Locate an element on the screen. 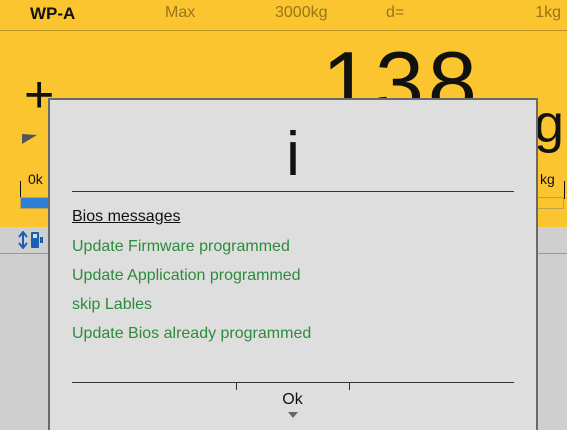 This screenshot has width=567, height=430. capacity-value: 3000kg is located at coordinates (301, 12).